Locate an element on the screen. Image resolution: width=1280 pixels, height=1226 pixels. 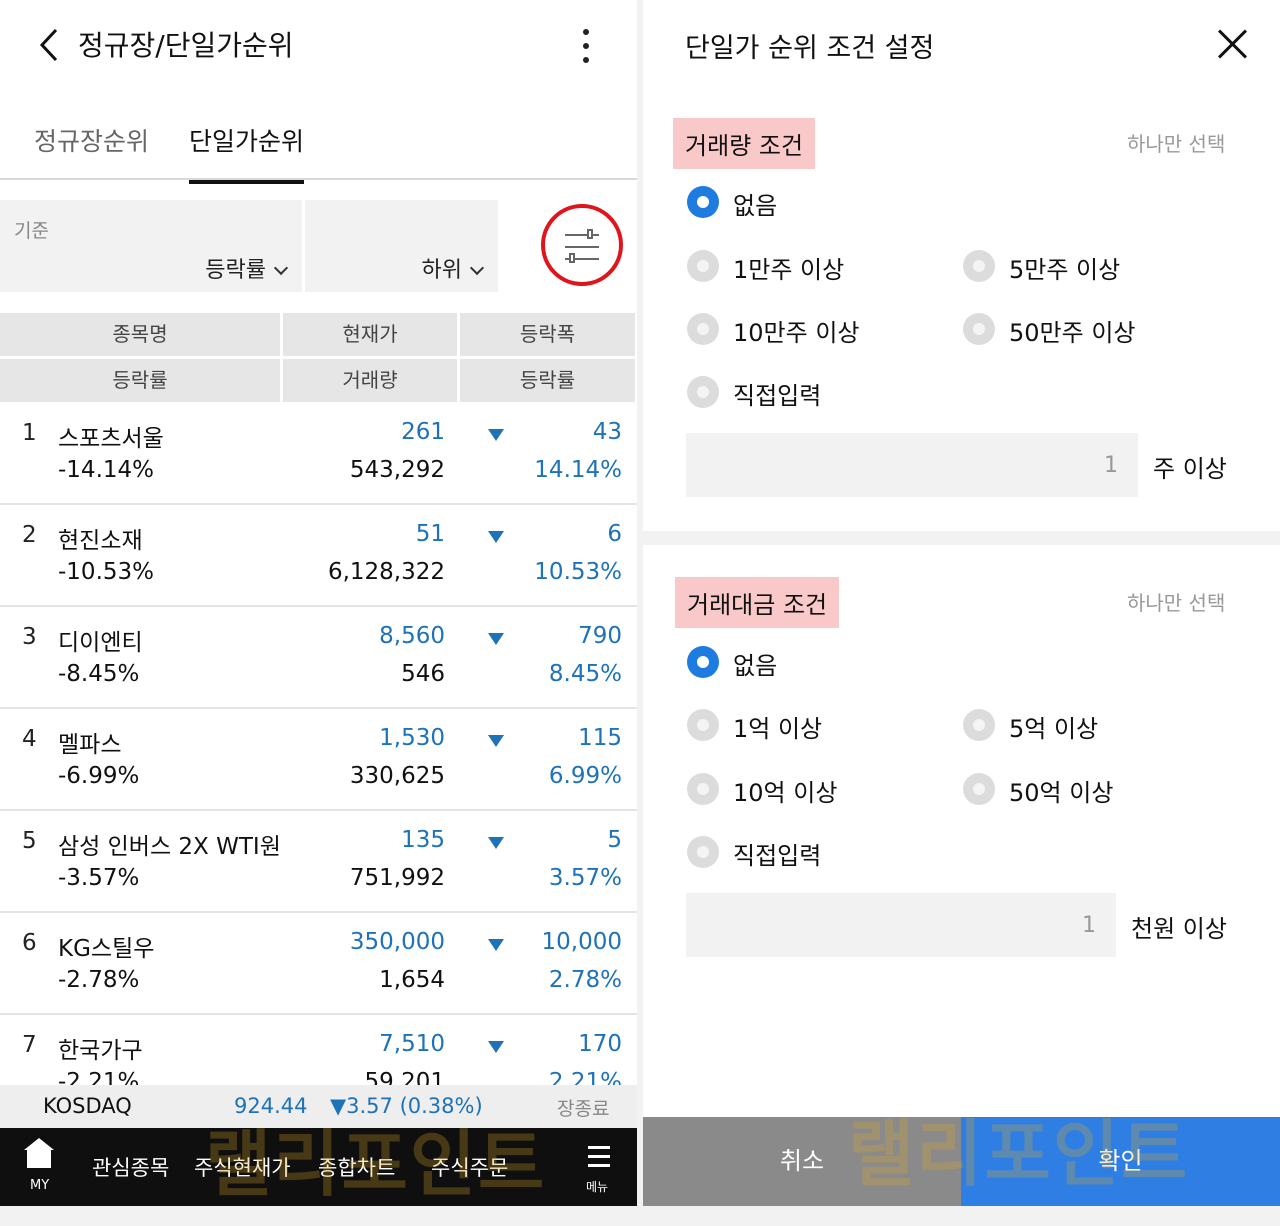
row-change: 43 is located at coordinates (607, 432).